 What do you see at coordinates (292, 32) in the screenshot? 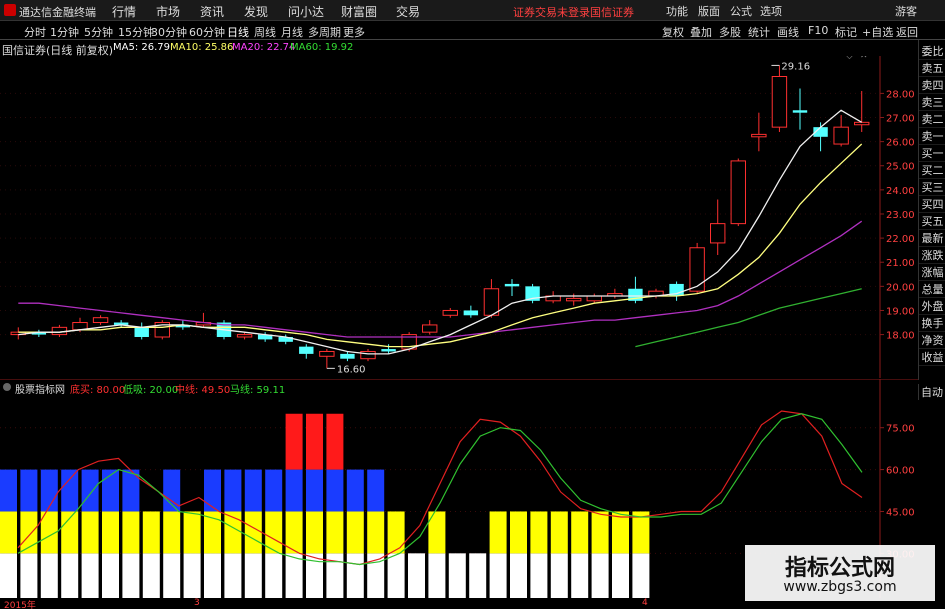
I see `period-monthly: 月线` at bounding box center [292, 32].